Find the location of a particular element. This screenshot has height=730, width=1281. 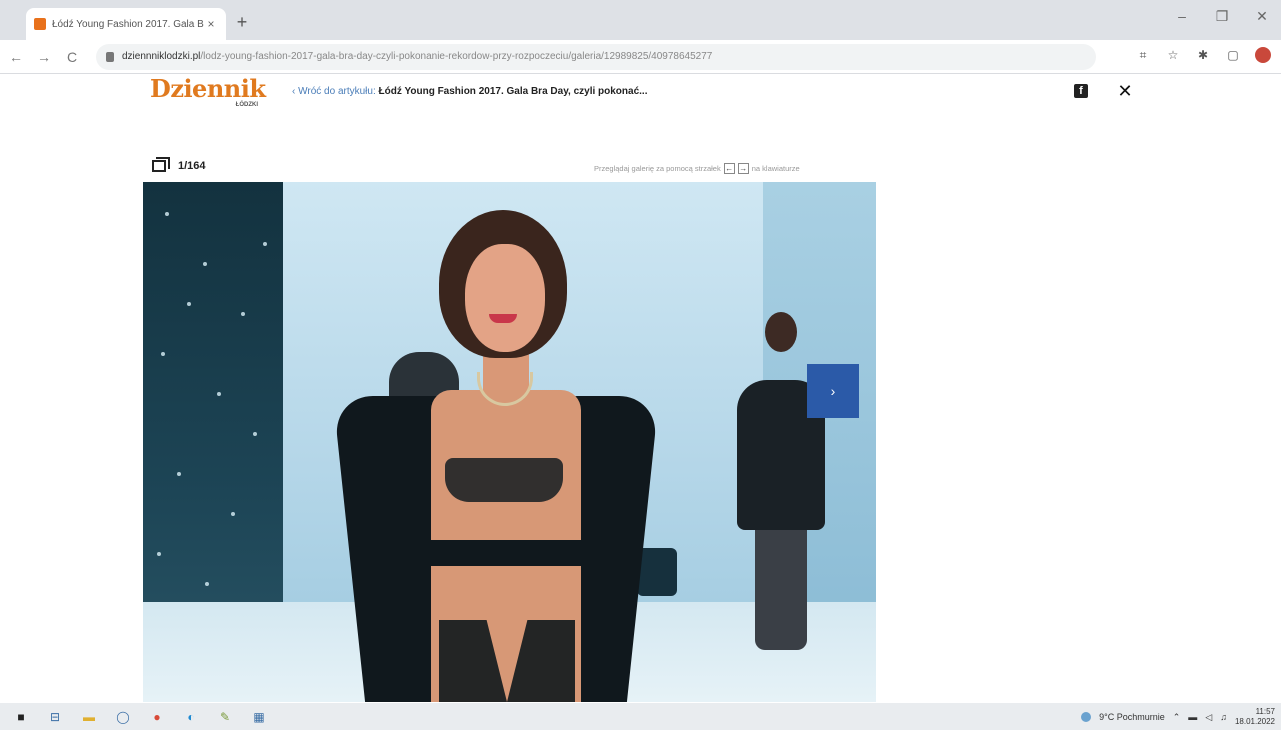

back-arrow-icon: ← is located at coordinates (16, 57).